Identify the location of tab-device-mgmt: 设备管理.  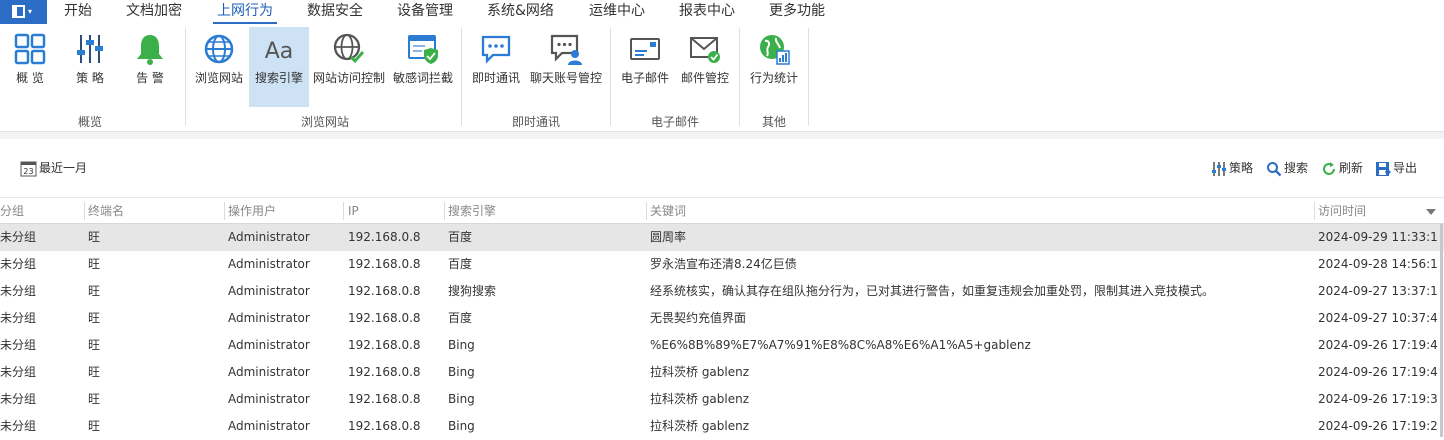
(425, 12).